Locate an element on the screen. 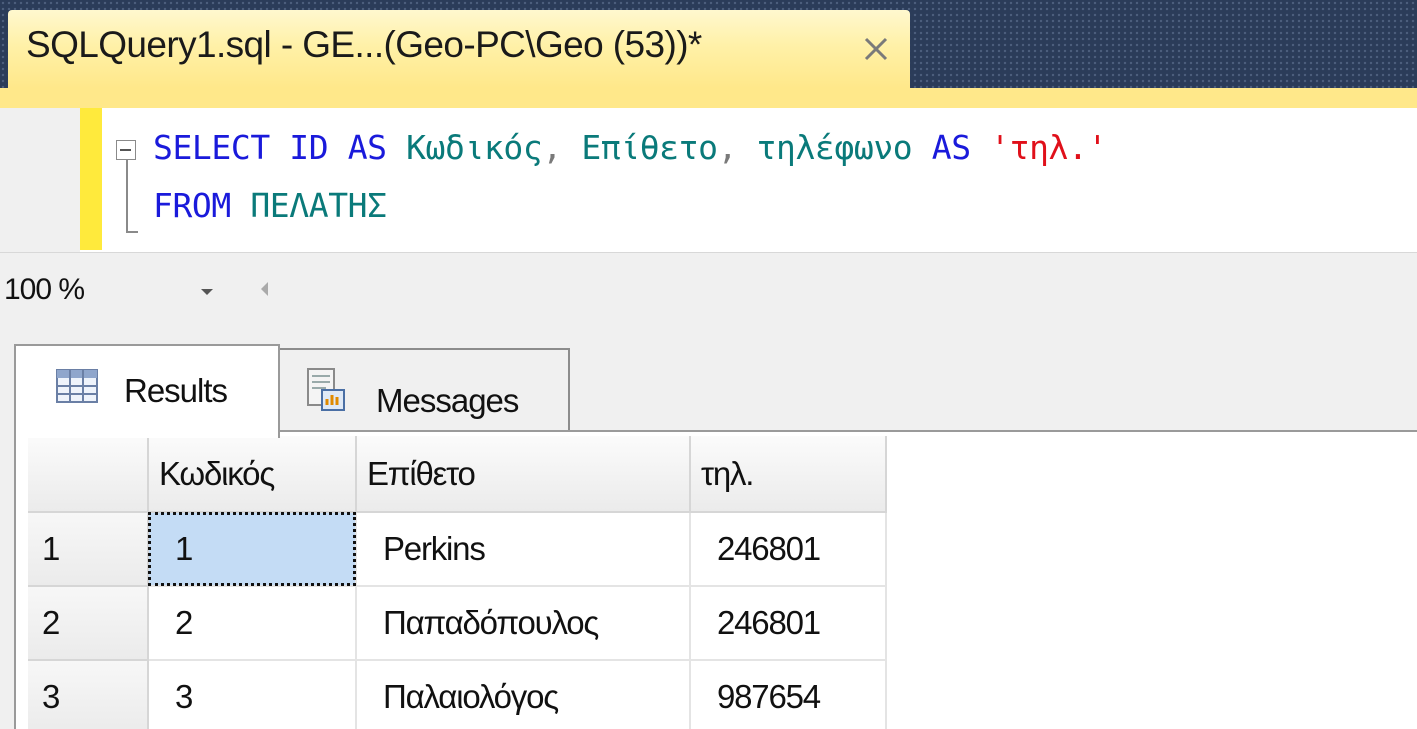 Image resolution: width=1417 pixels, height=729 pixels. tab-results-label: Results is located at coordinates (176, 390).